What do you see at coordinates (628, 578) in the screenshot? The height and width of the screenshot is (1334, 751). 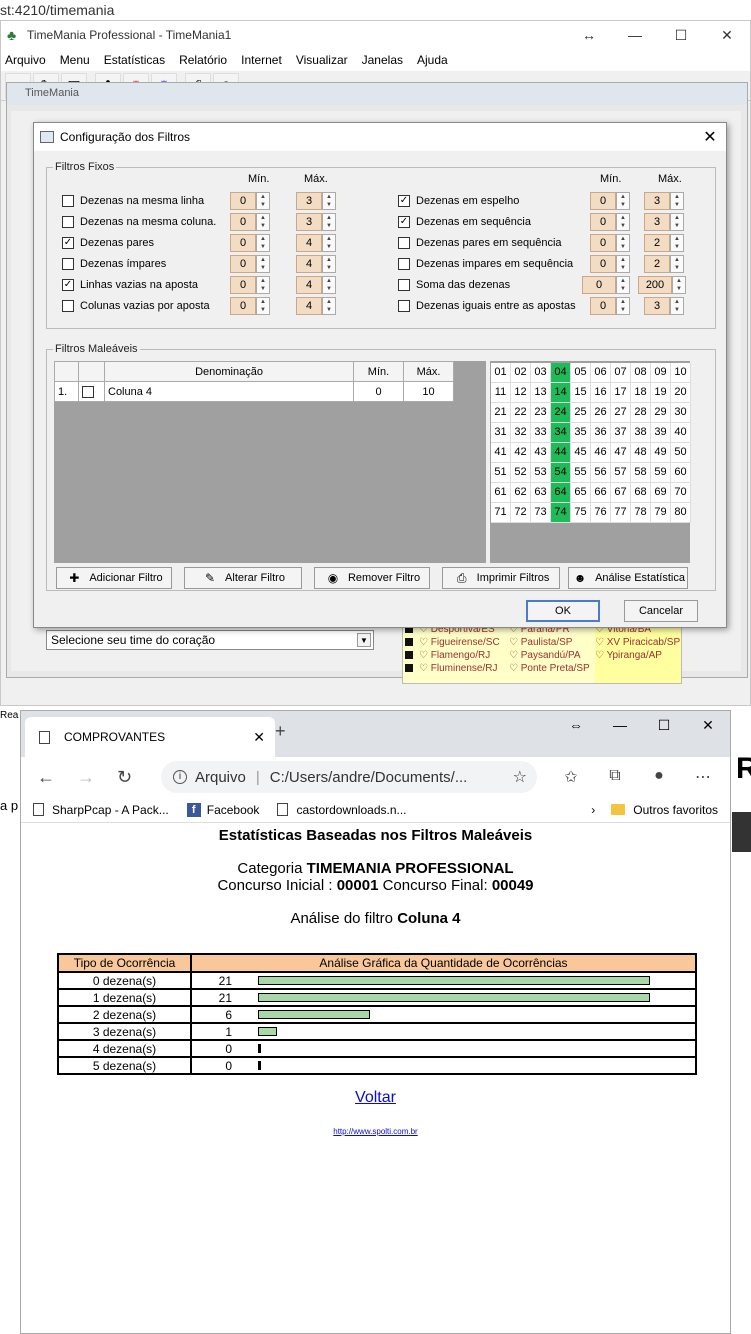 I see `stats-analysis-button: ☻ Análise Estatística` at bounding box center [628, 578].